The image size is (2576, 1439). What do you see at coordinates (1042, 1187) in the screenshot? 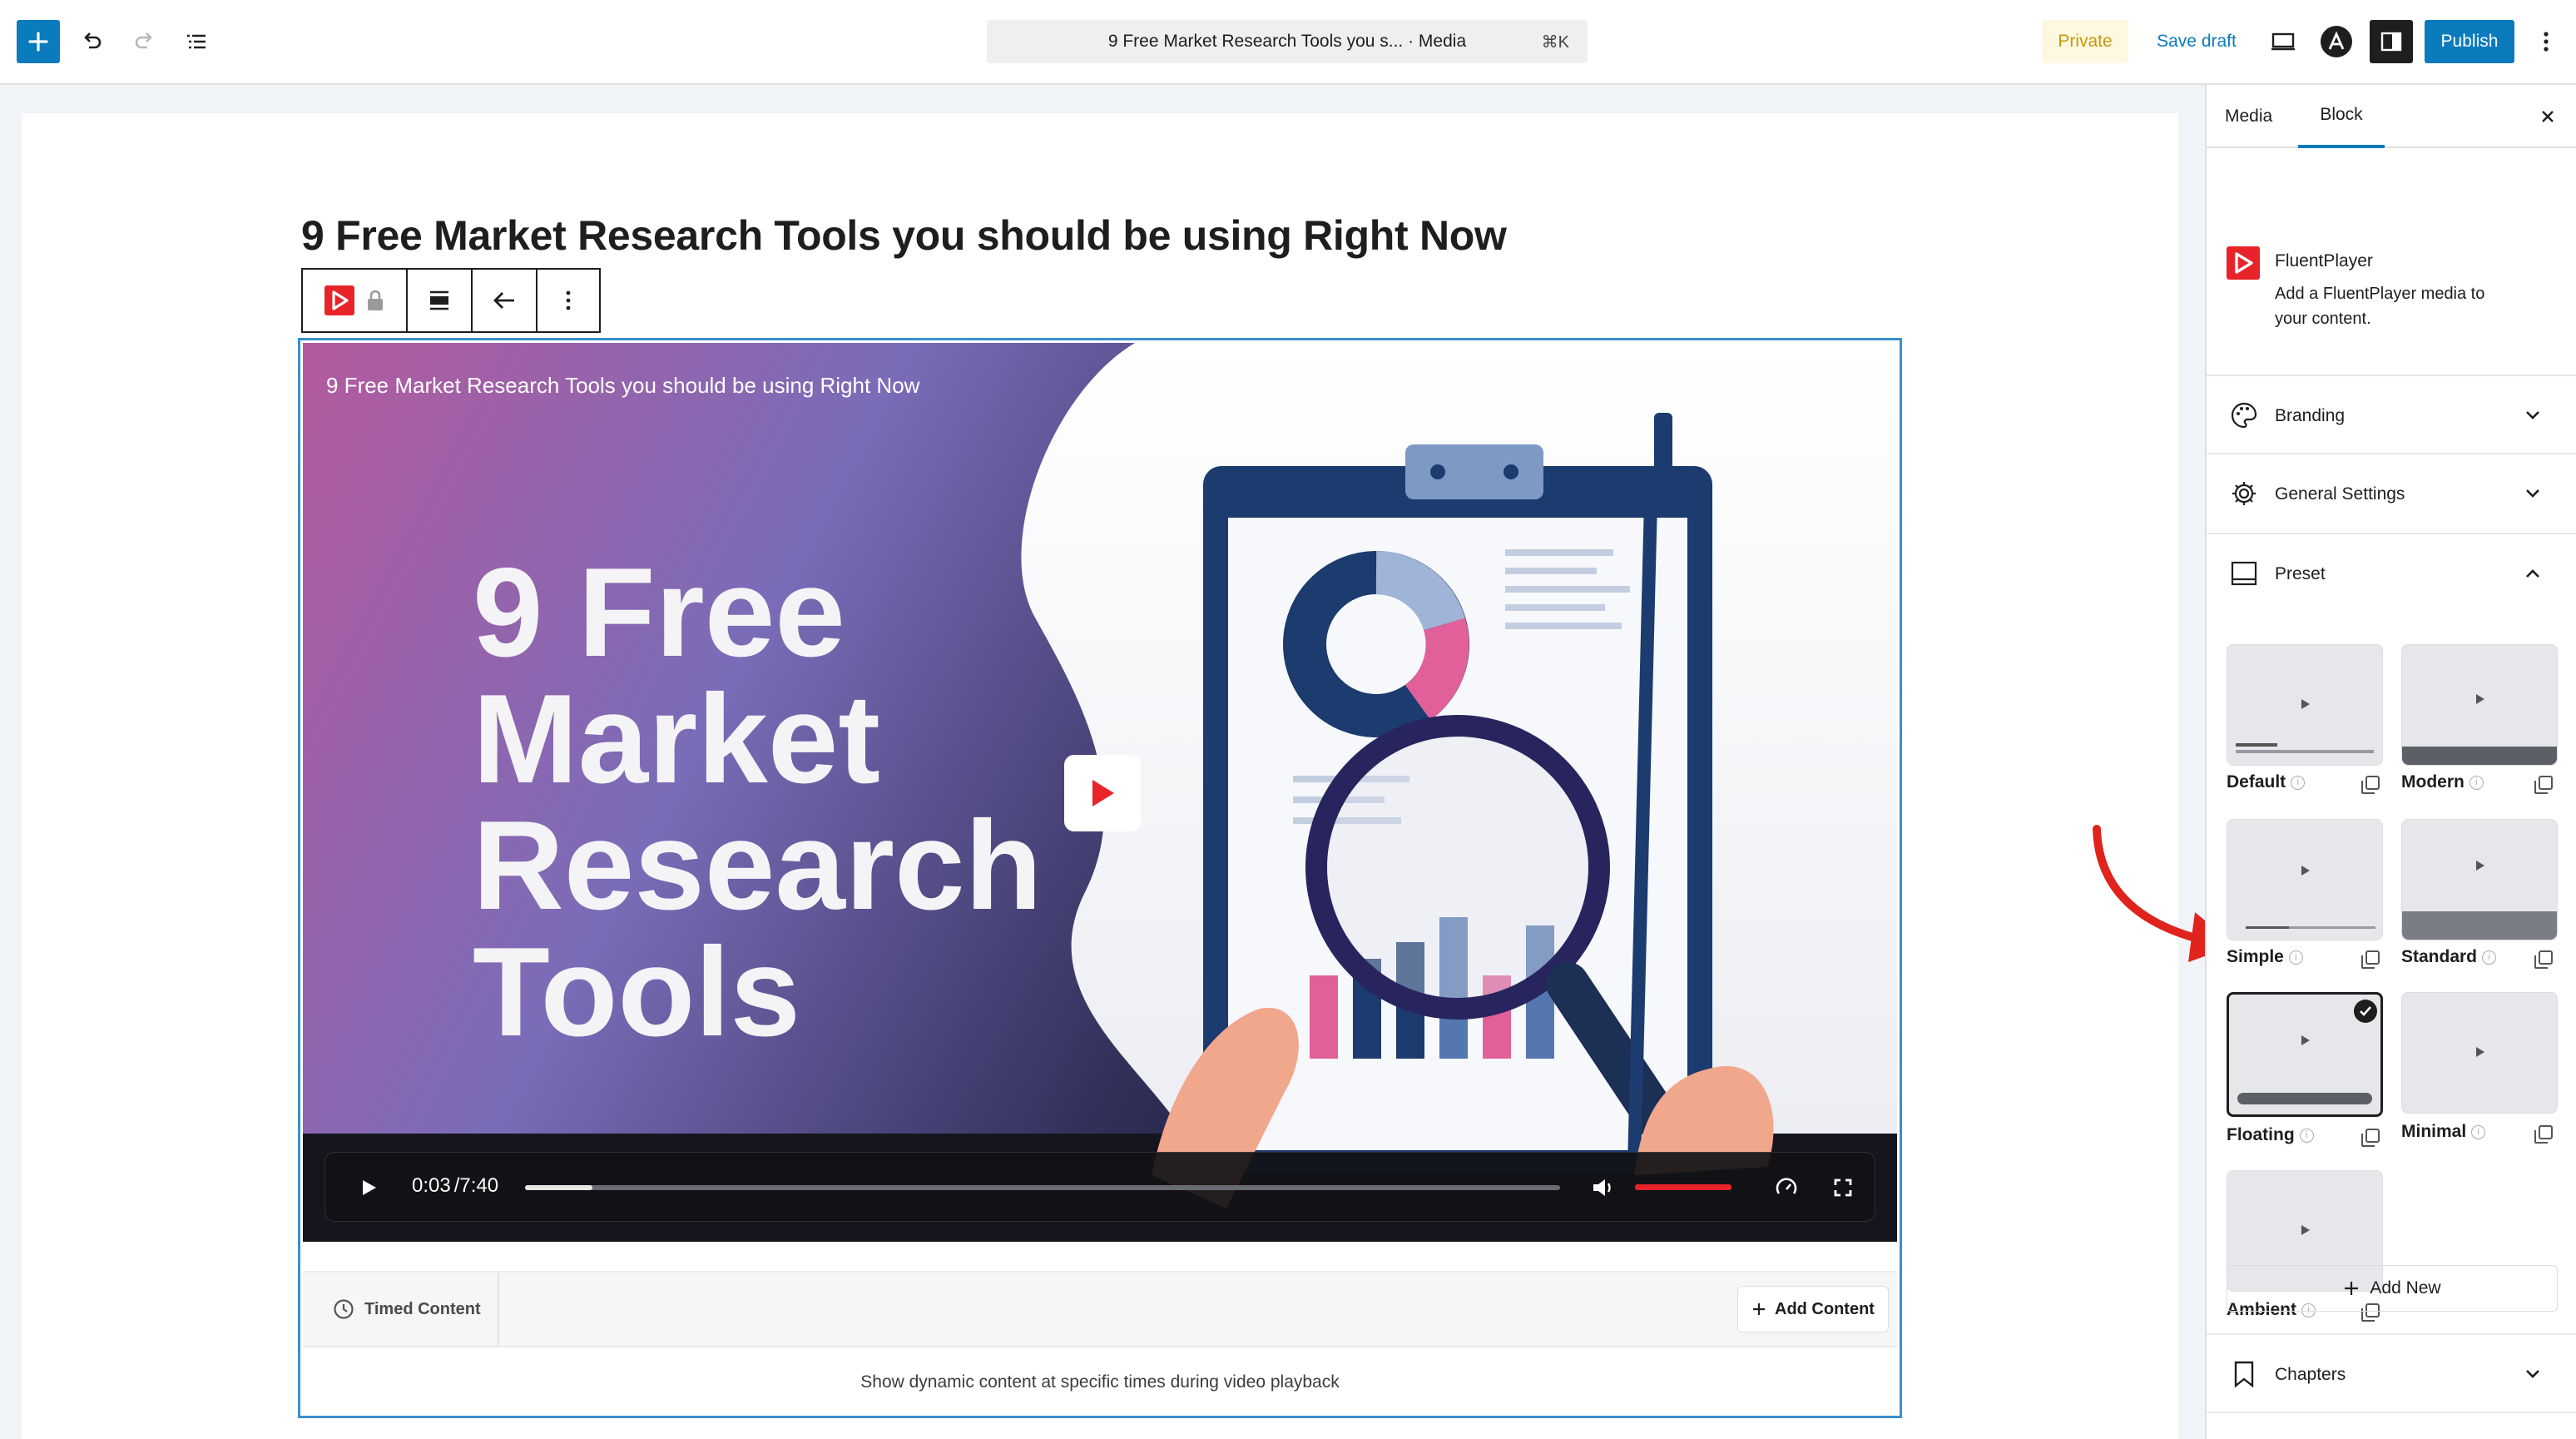
I see `progress-bar` at bounding box center [1042, 1187].